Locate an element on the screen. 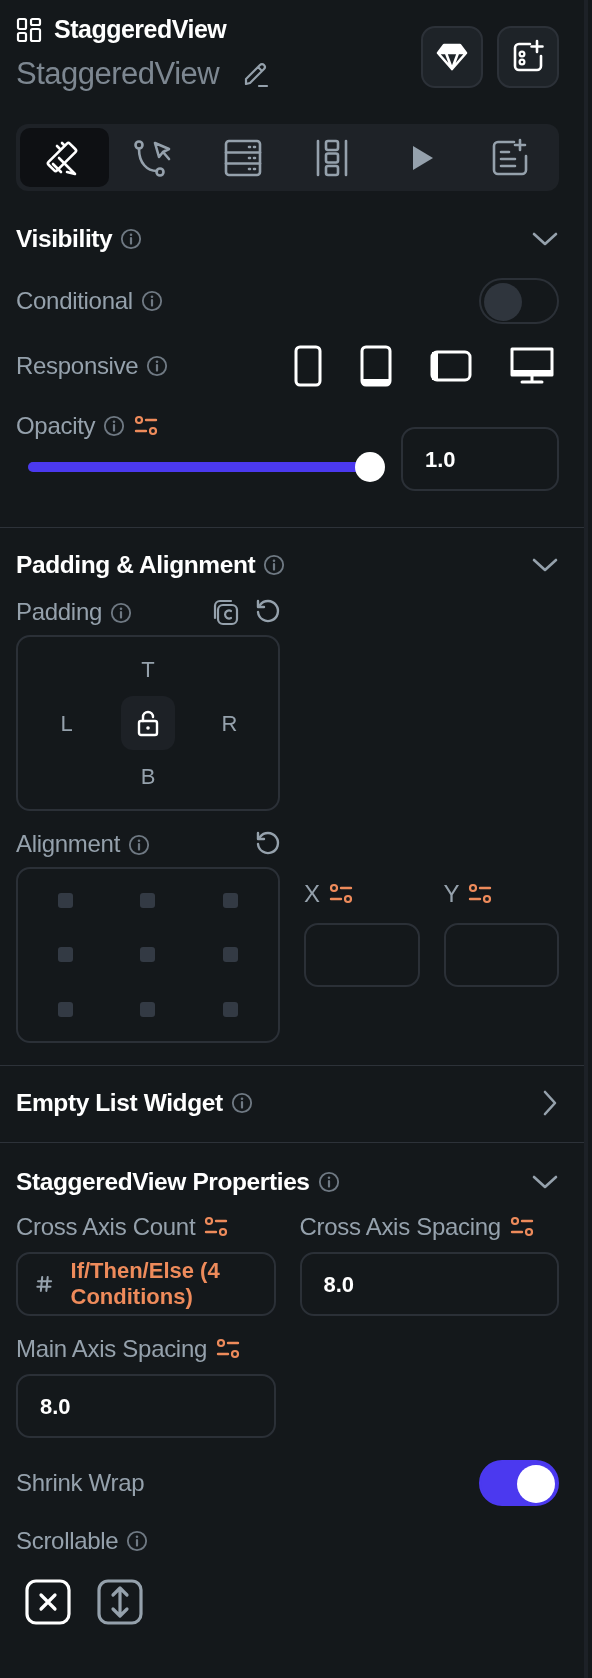 The width and height of the screenshot is (592, 1678). section-title: Empty List Widget is located at coordinates (119, 1102).